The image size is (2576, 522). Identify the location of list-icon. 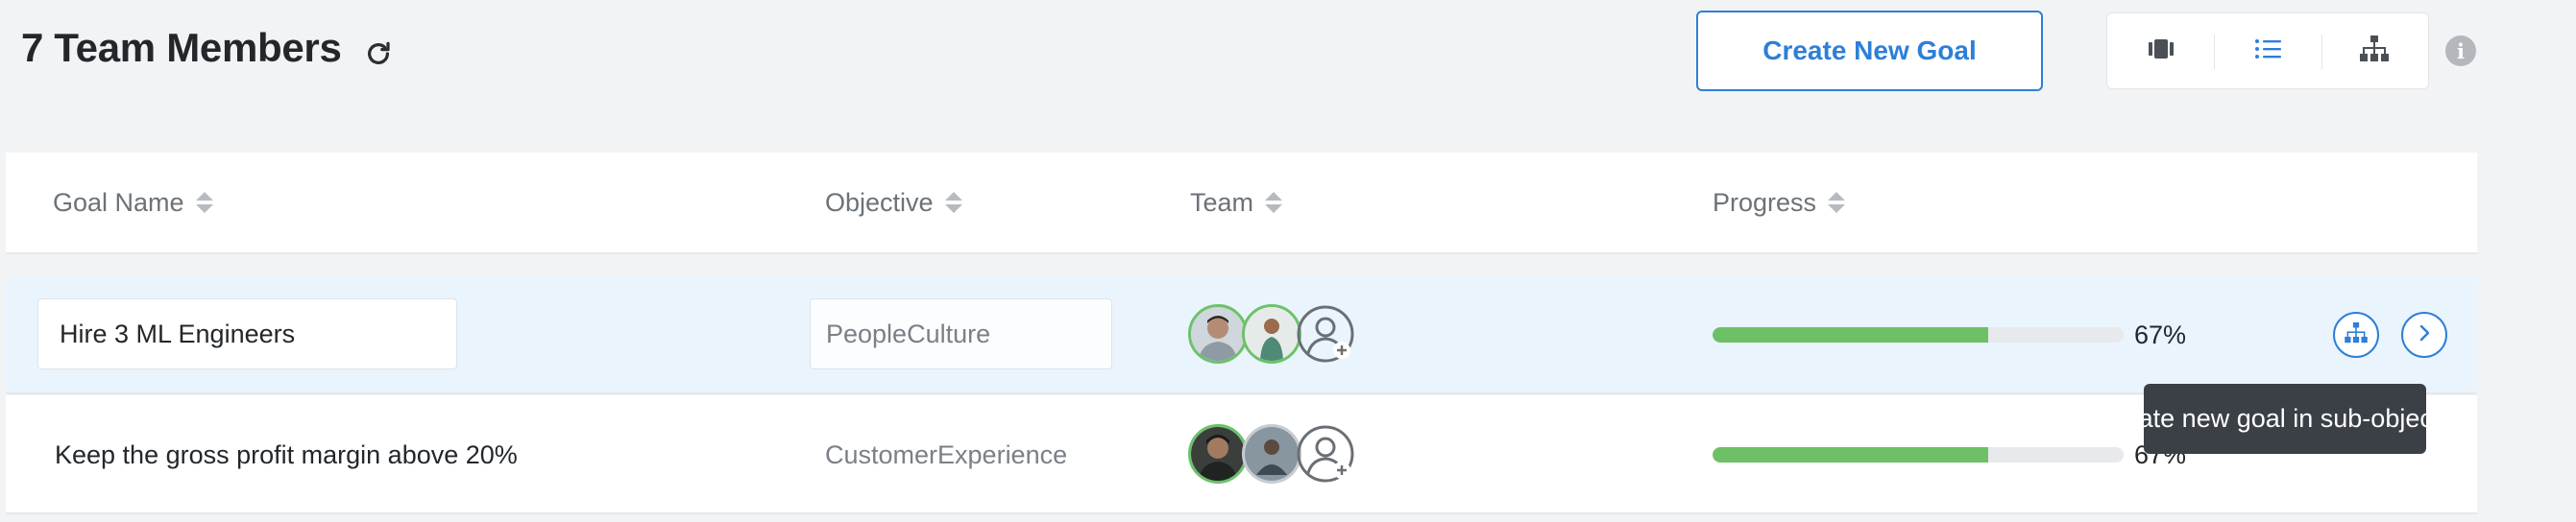
(2267, 51).